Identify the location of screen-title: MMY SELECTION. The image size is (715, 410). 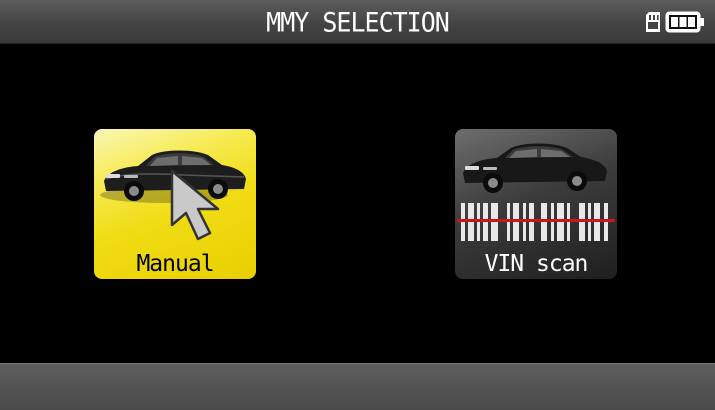
(358, 22).